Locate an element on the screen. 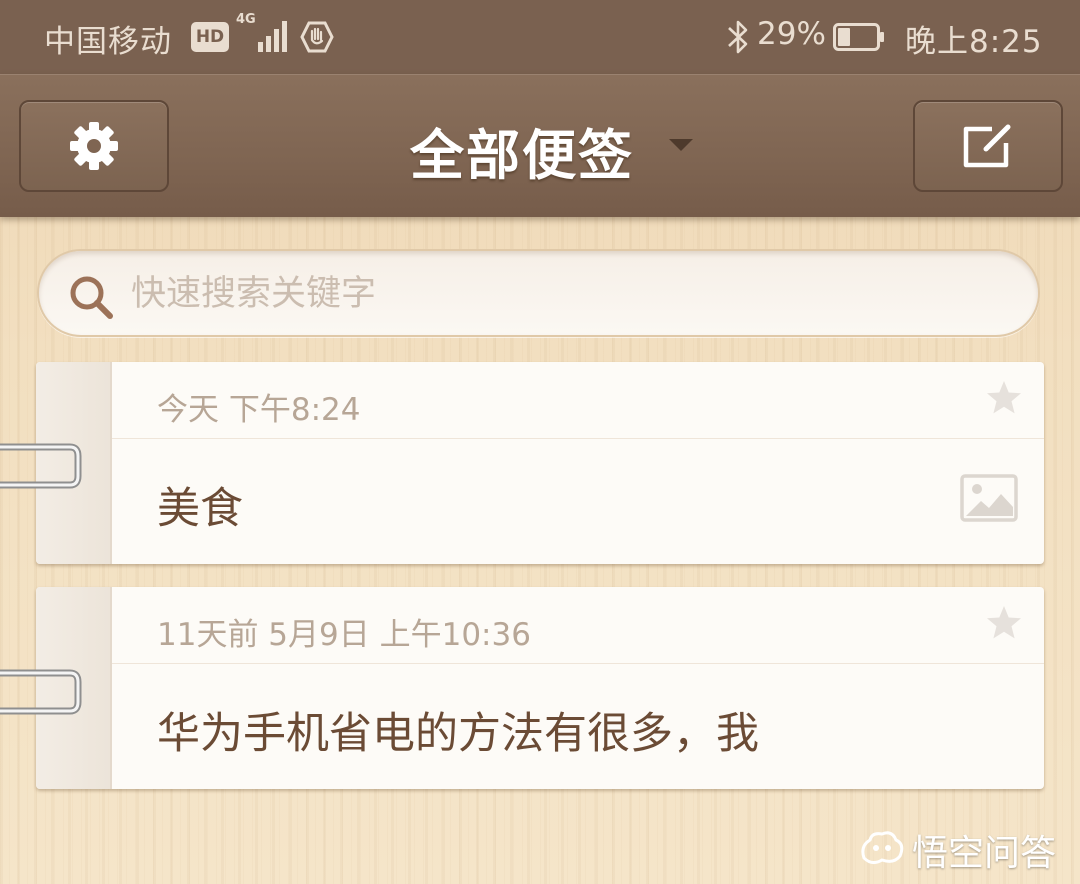 The width and height of the screenshot is (1080, 884). wukong-logo-icon is located at coordinates (882, 848).